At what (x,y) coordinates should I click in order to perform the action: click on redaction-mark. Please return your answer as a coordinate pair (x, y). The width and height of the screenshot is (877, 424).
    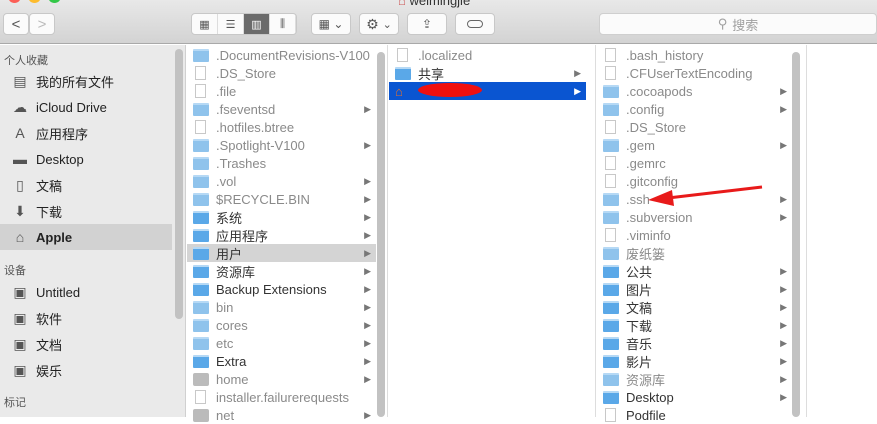
    Looking at the image, I should click on (450, 90).